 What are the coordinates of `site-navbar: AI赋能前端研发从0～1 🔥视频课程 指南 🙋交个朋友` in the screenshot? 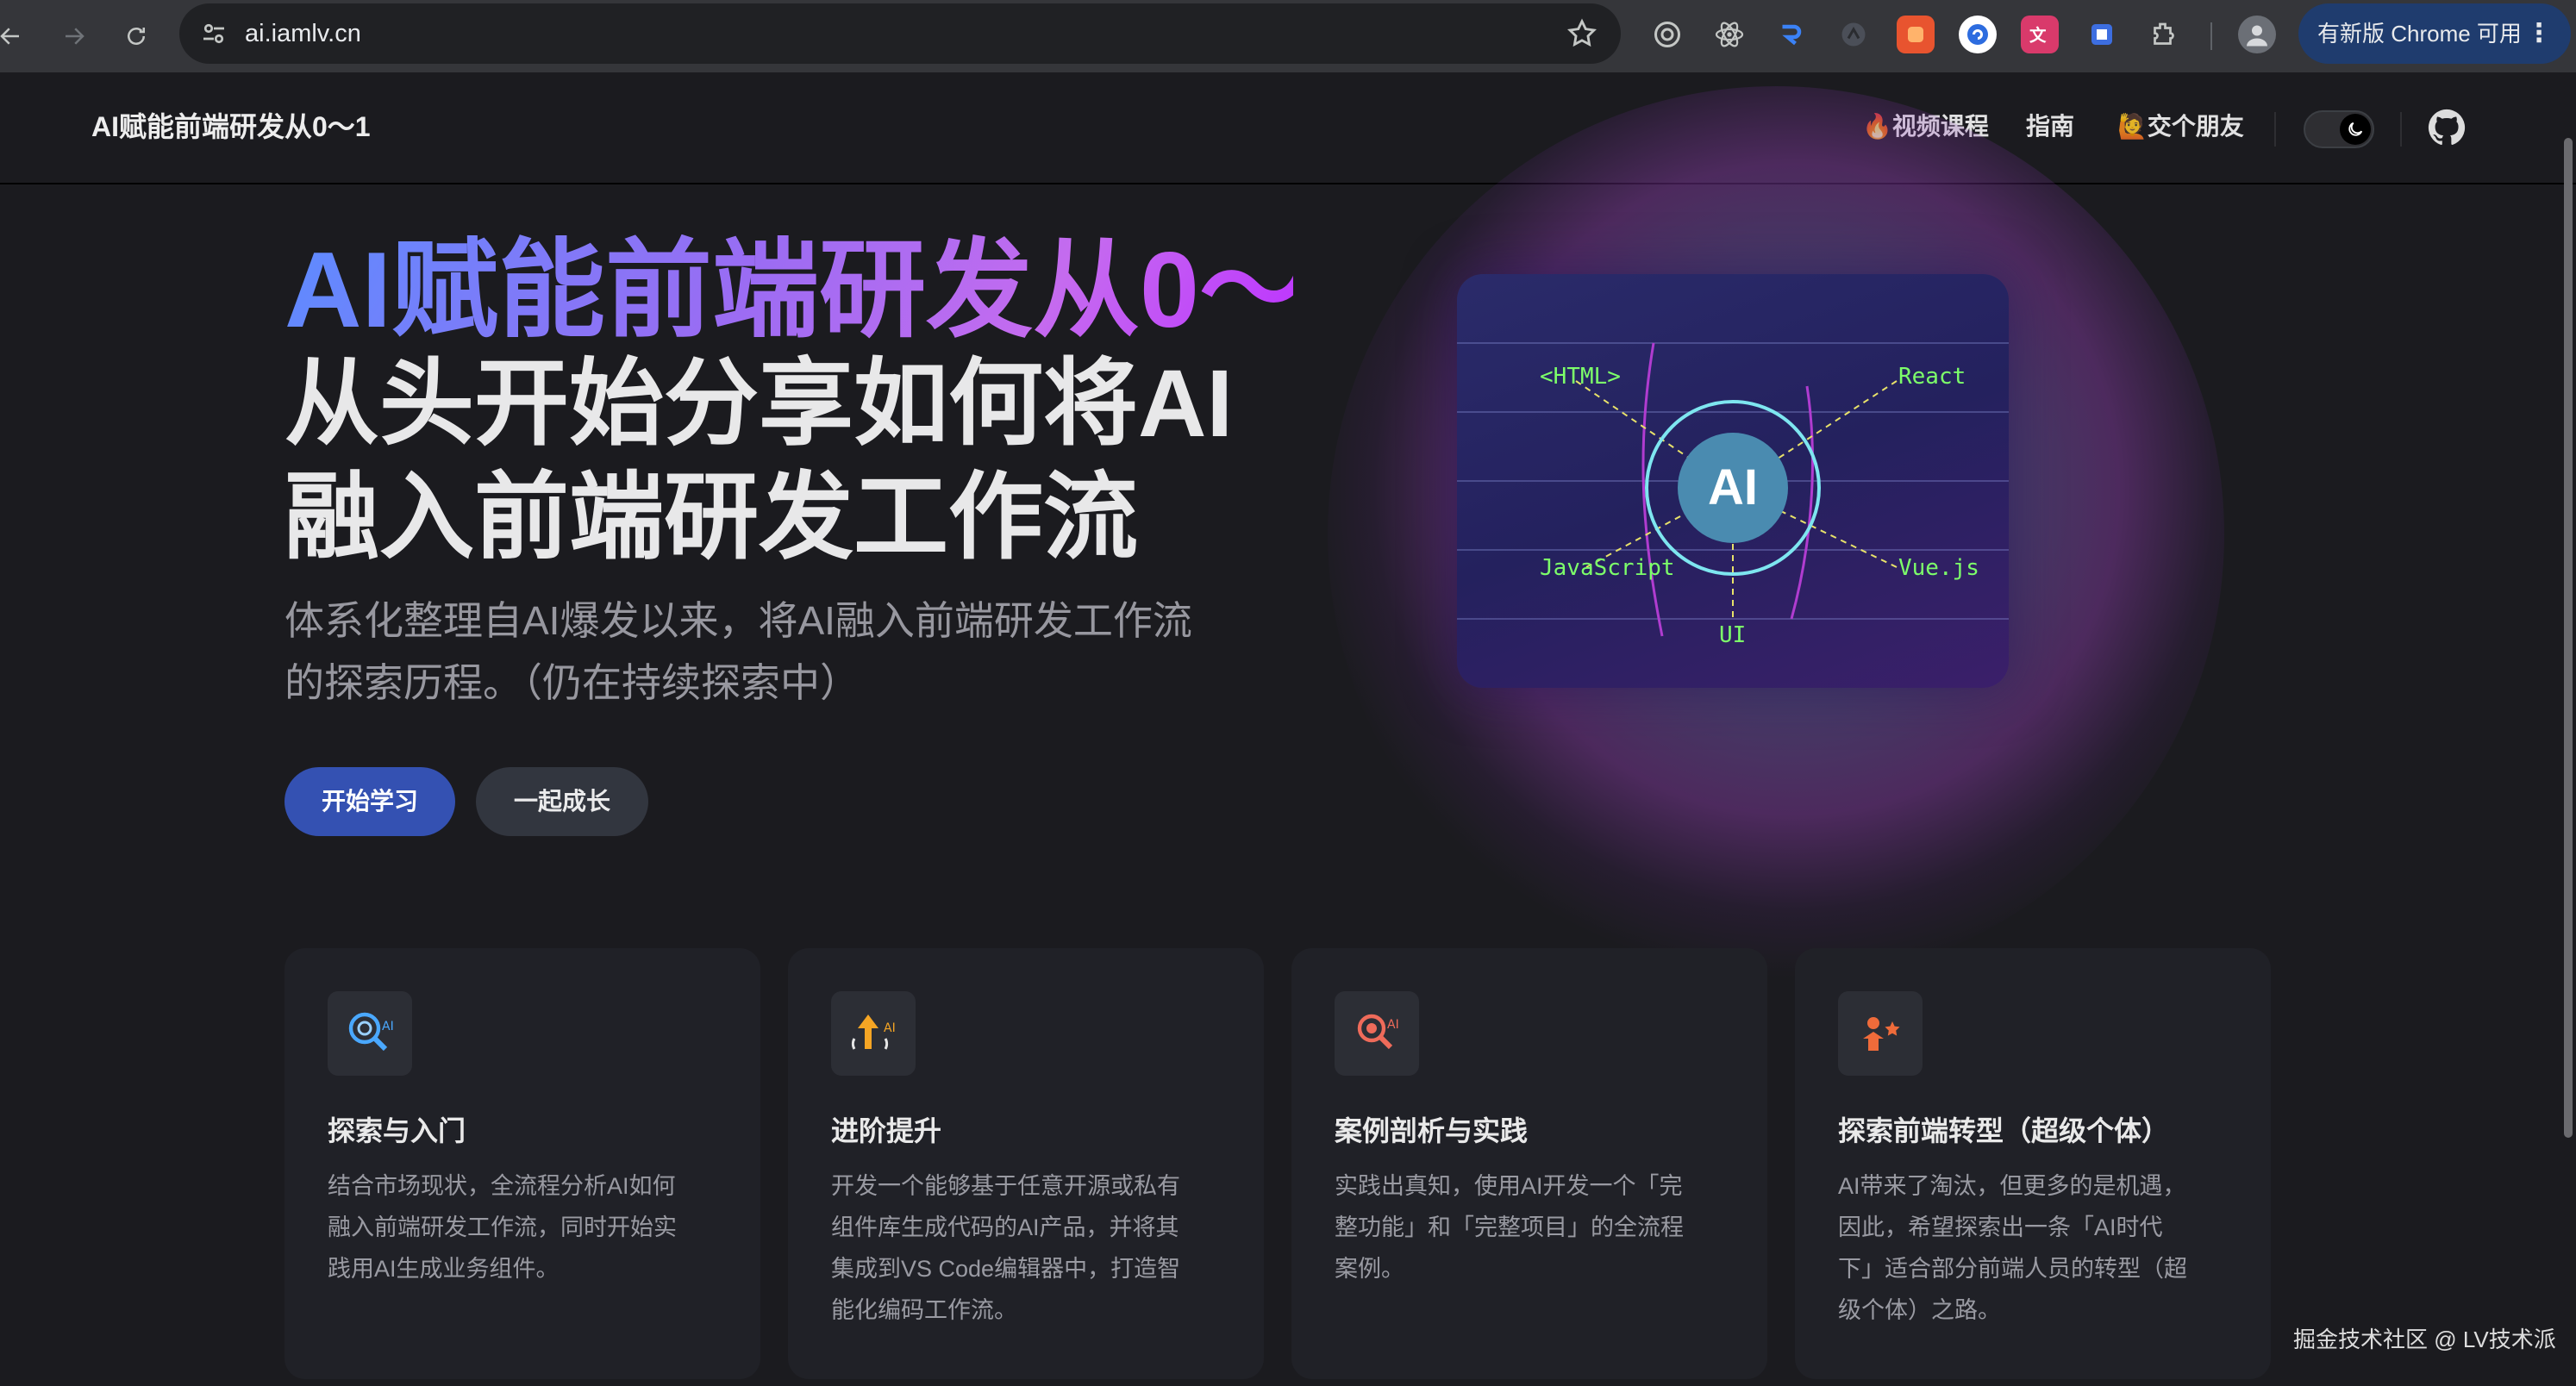 It's located at (1288, 128).